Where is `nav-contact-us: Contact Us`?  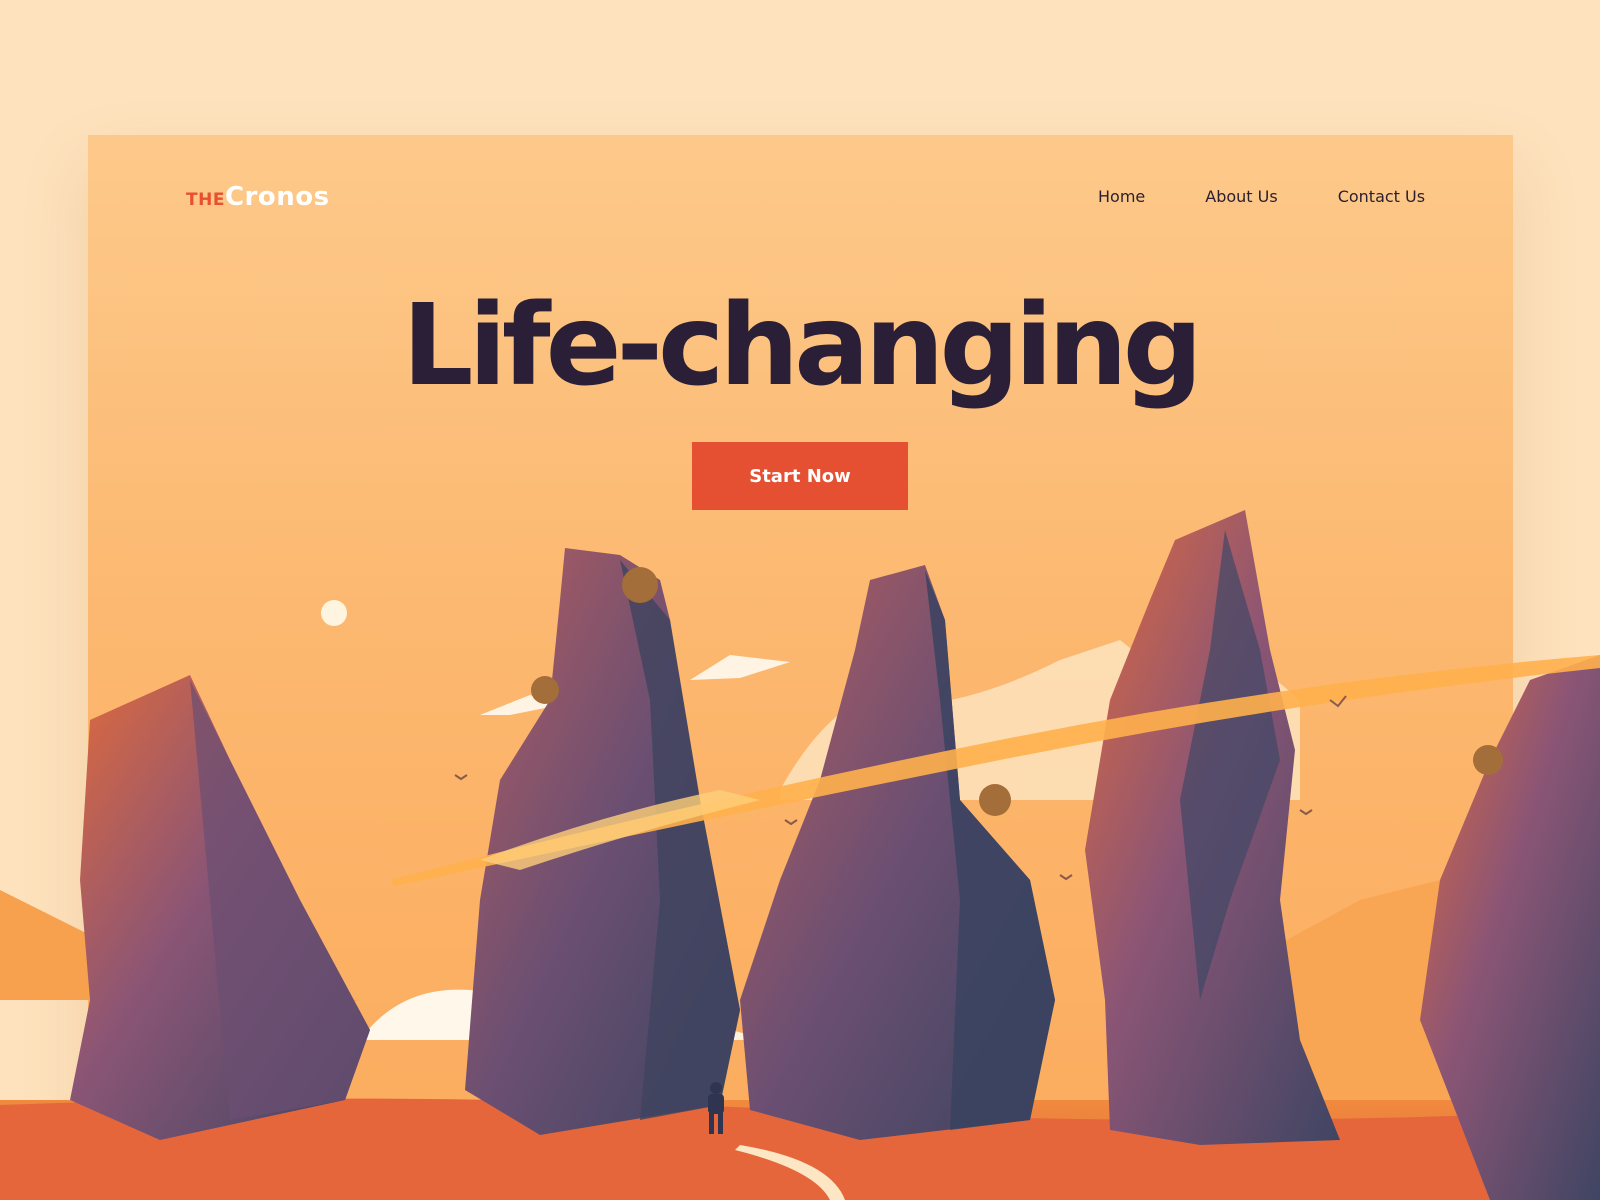 nav-contact-us: Contact Us is located at coordinates (1381, 196).